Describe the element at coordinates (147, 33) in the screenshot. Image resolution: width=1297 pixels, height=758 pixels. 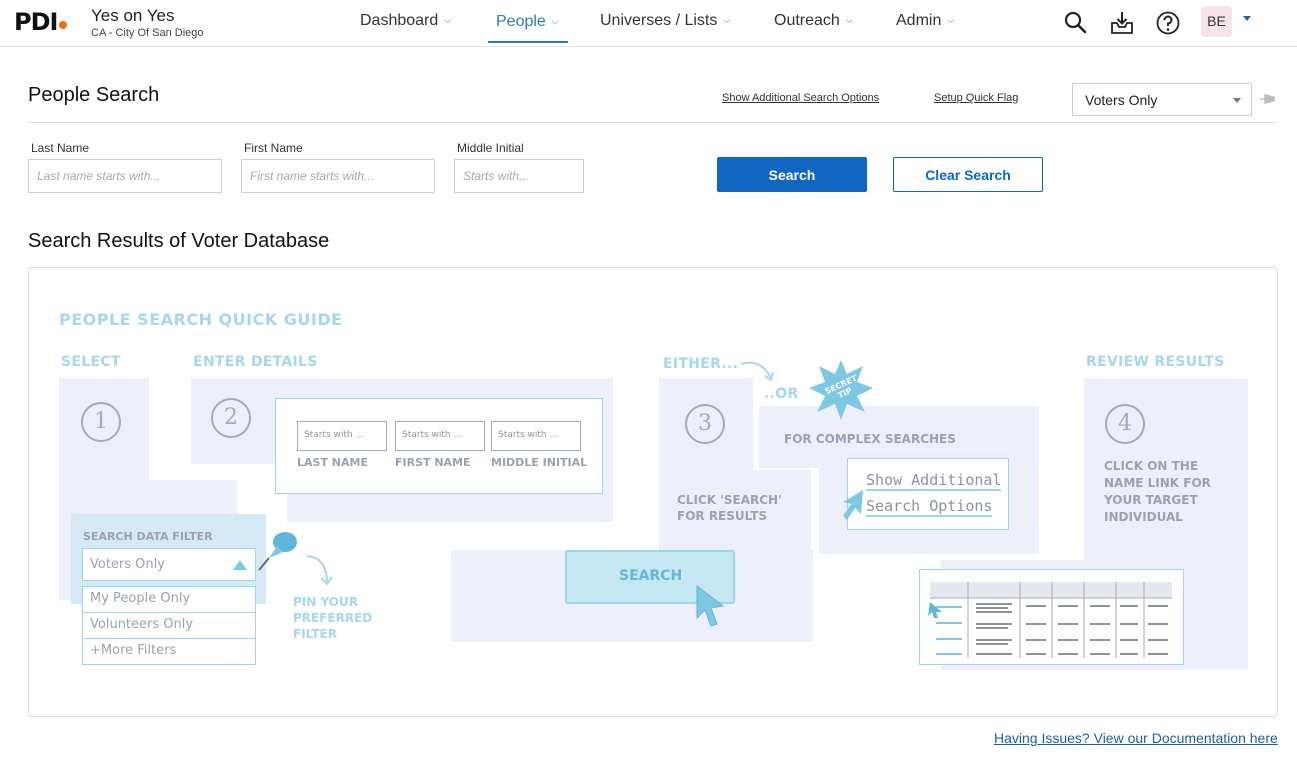
I see `campaign-location: CA - City Of San Diego` at that location.